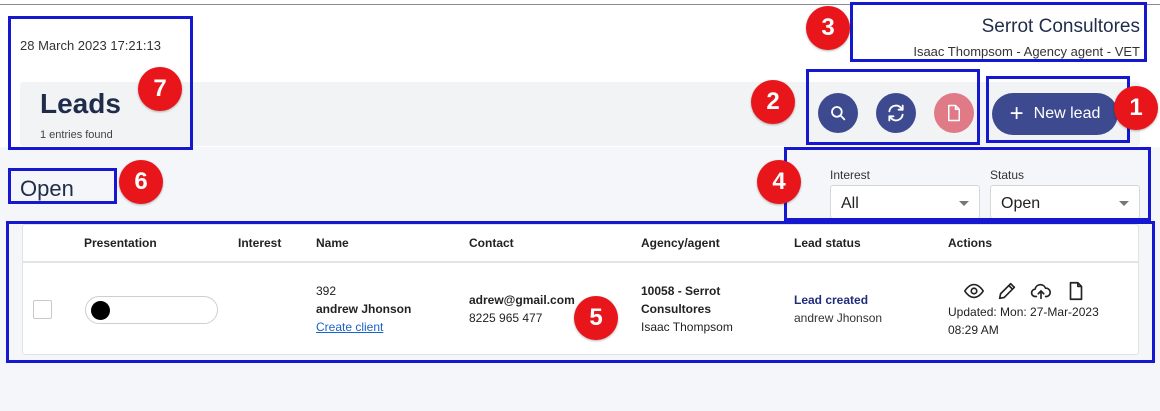 This screenshot has width=1160, height=411. What do you see at coordinates (828, 28) in the screenshot?
I see `annotation-badge-3: 3` at bounding box center [828, 28].